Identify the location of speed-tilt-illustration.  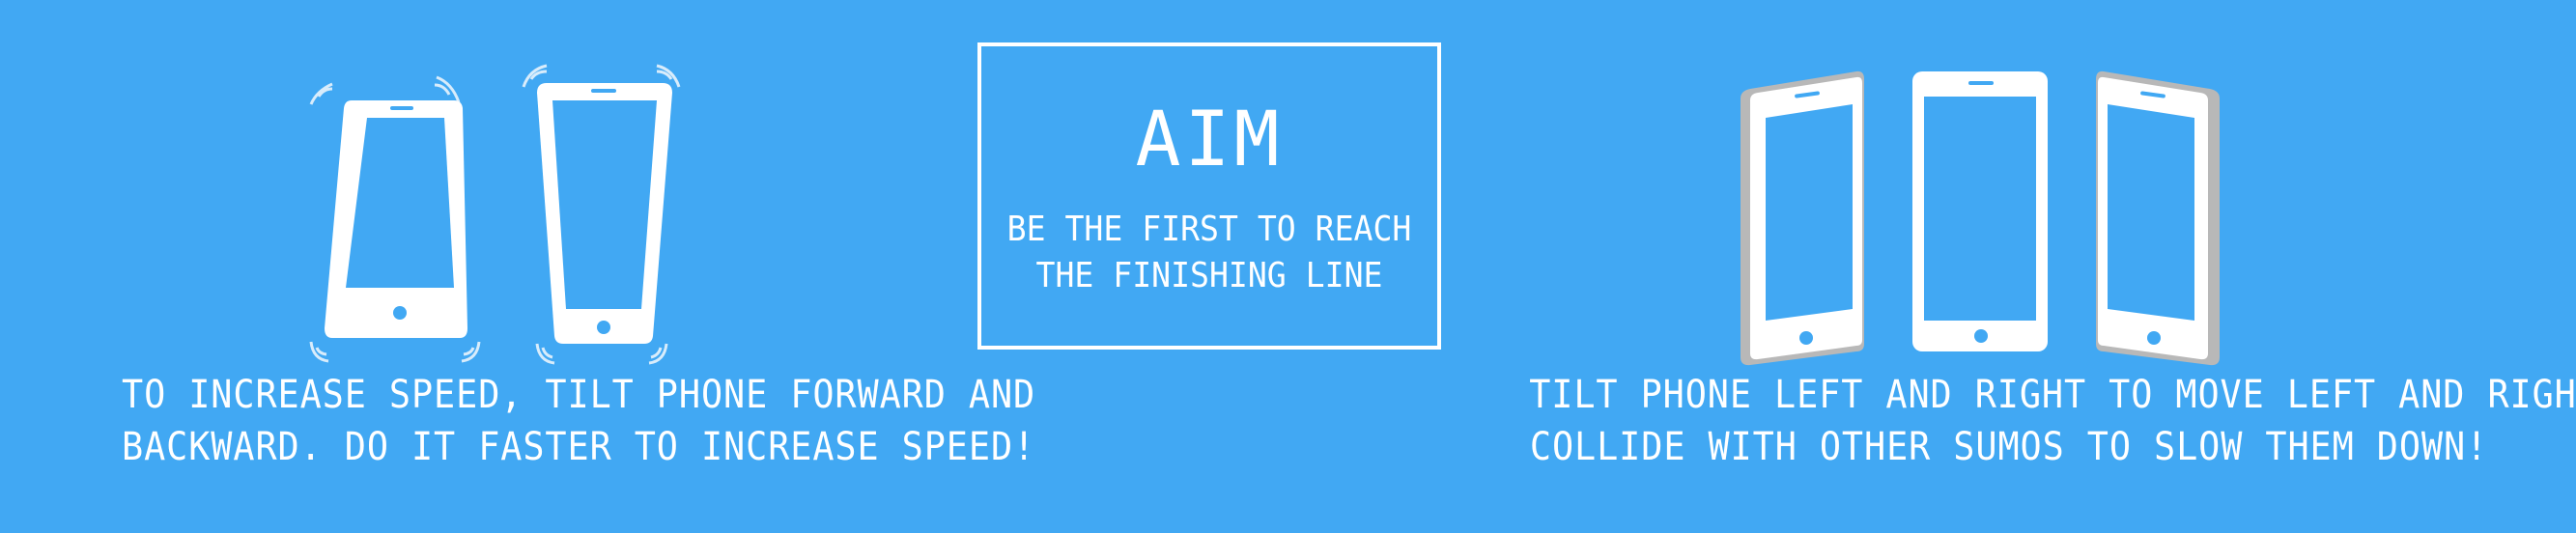
(495, 214).